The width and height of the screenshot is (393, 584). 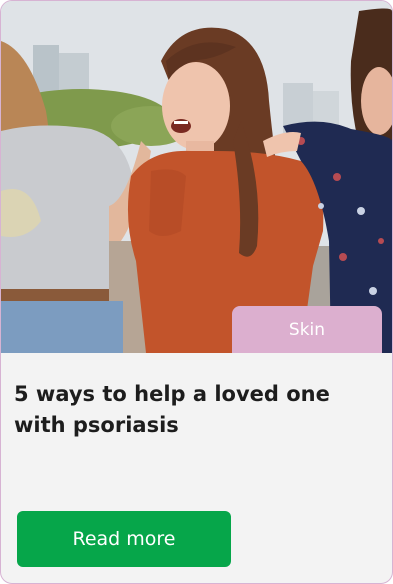 I want to click on read-more-button: Read more, so click(x=124, y=539).